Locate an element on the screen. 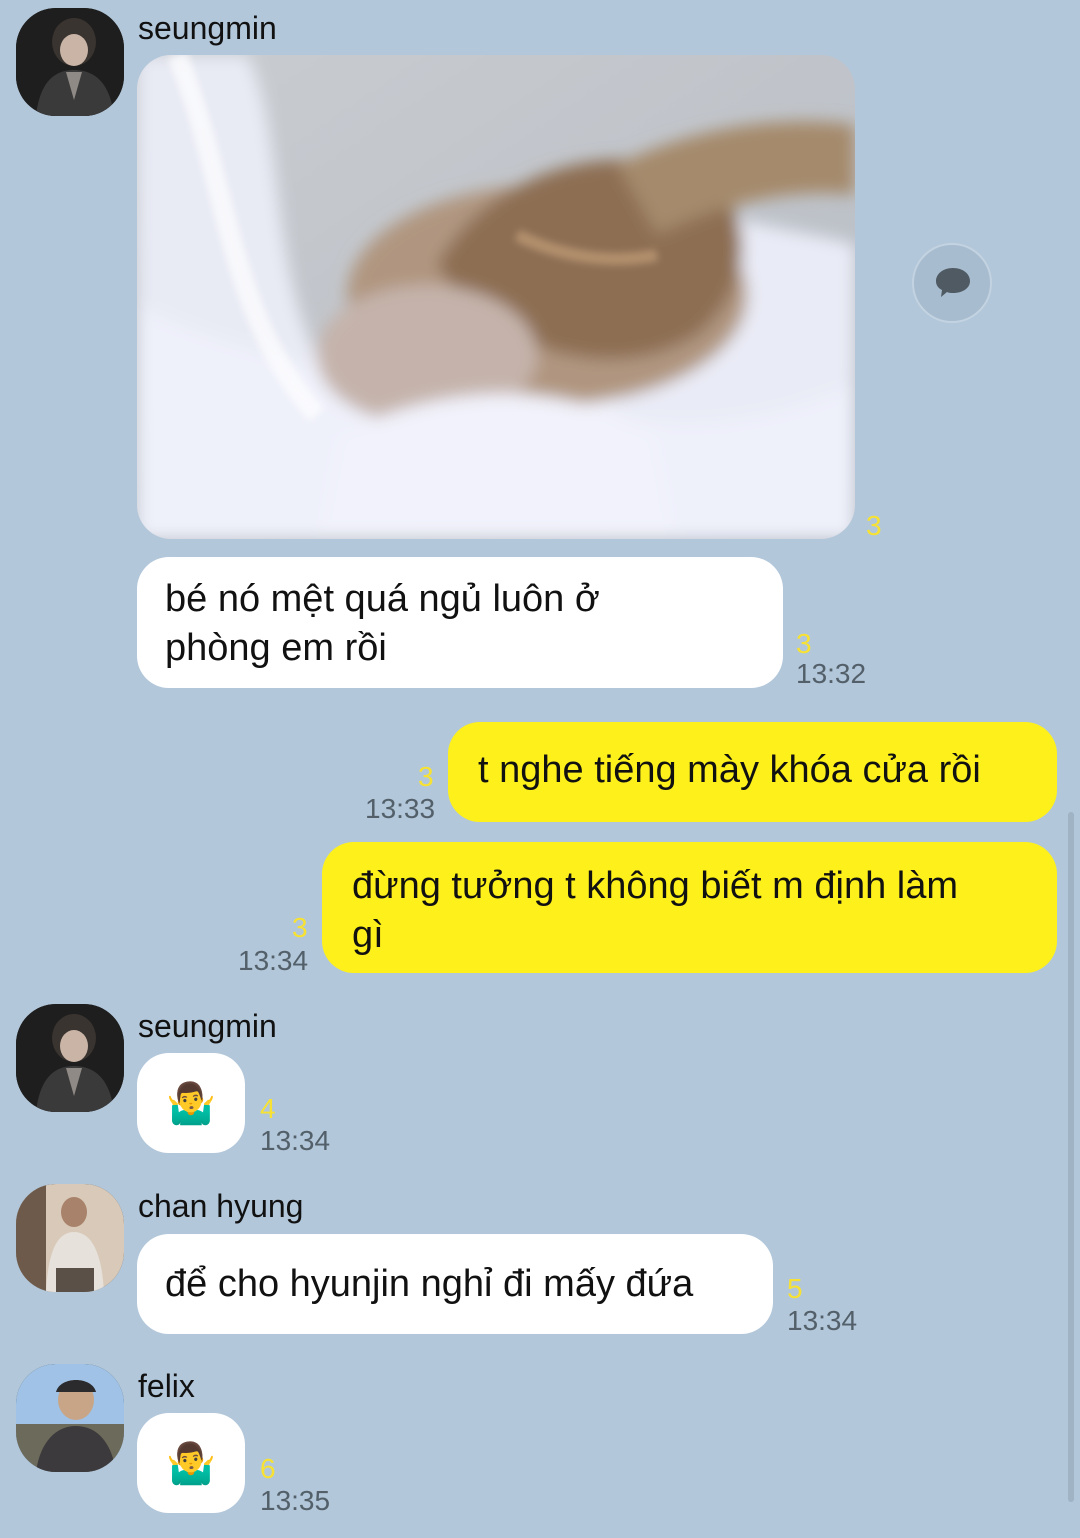  message-time: 13:33 is located at coordinates (400, 808).